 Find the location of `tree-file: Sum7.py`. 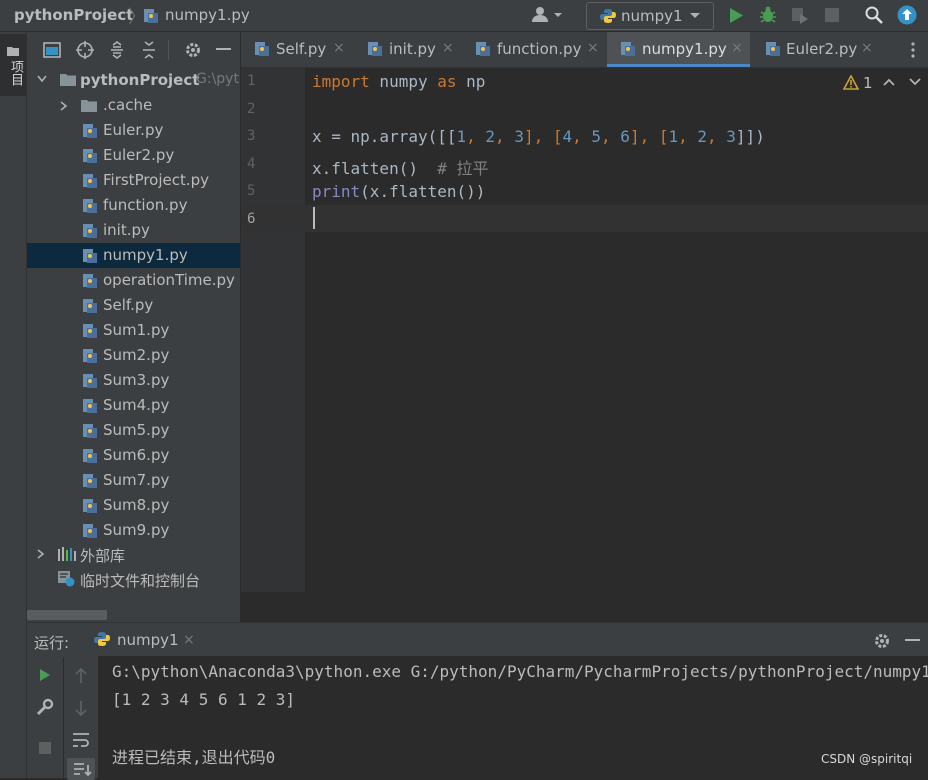

tree-file: Sum7.py is located at coordinates (133, 480).